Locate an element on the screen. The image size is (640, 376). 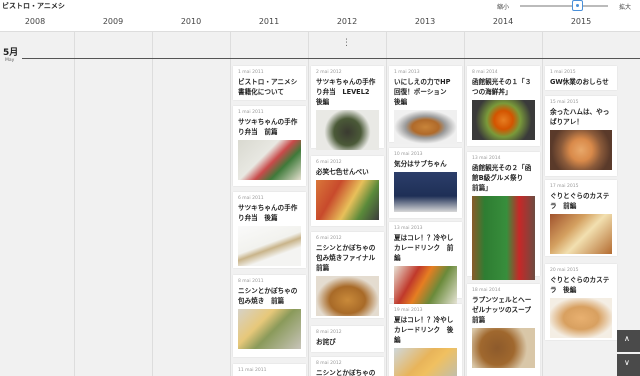
post-card: 20 mai 2015 ぐりとぐらのカステラ 後編 is located at coordinates (581, 302).